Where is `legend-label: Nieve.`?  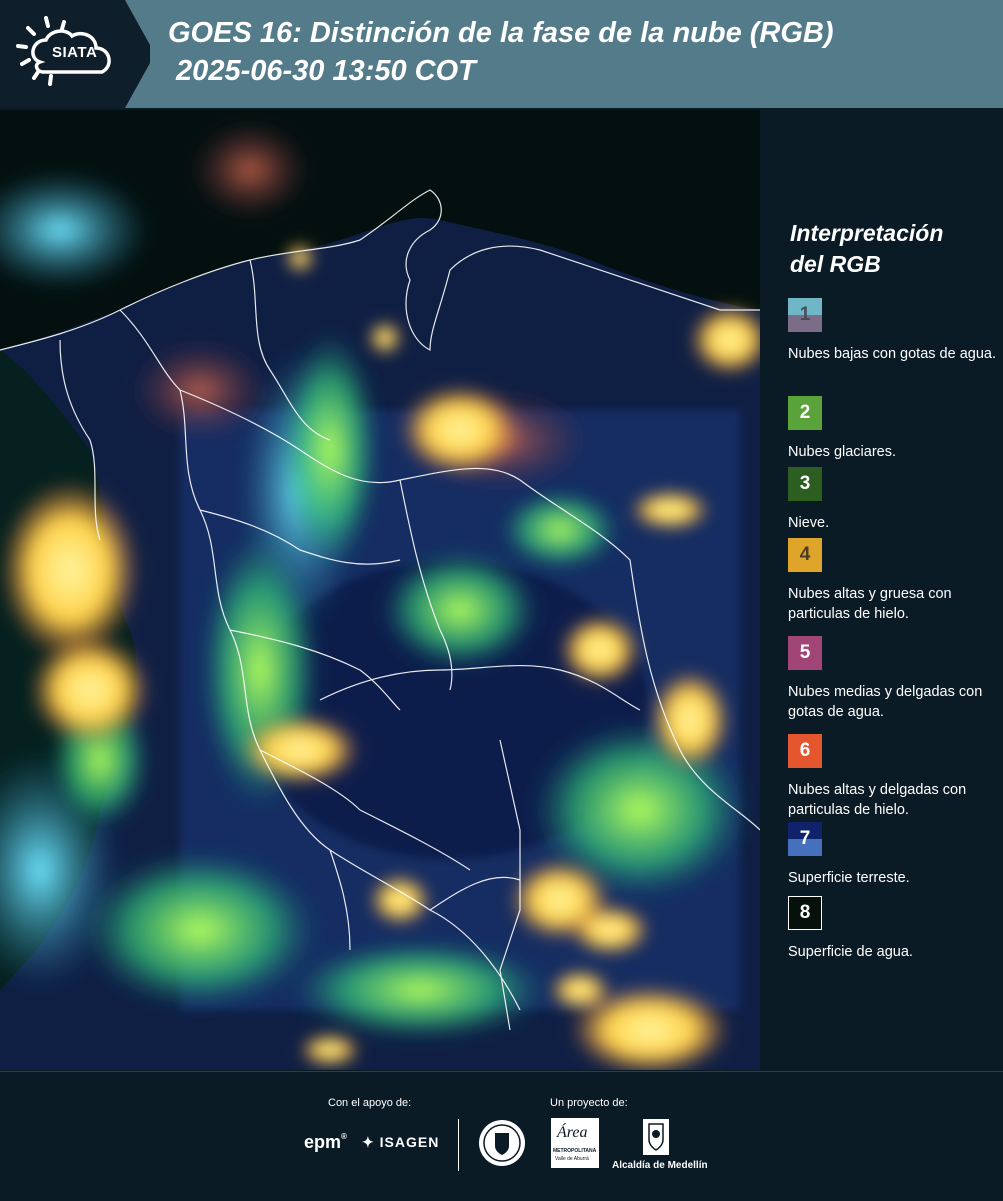 legend-label: Nieve. is located at coordinates (809, 523).